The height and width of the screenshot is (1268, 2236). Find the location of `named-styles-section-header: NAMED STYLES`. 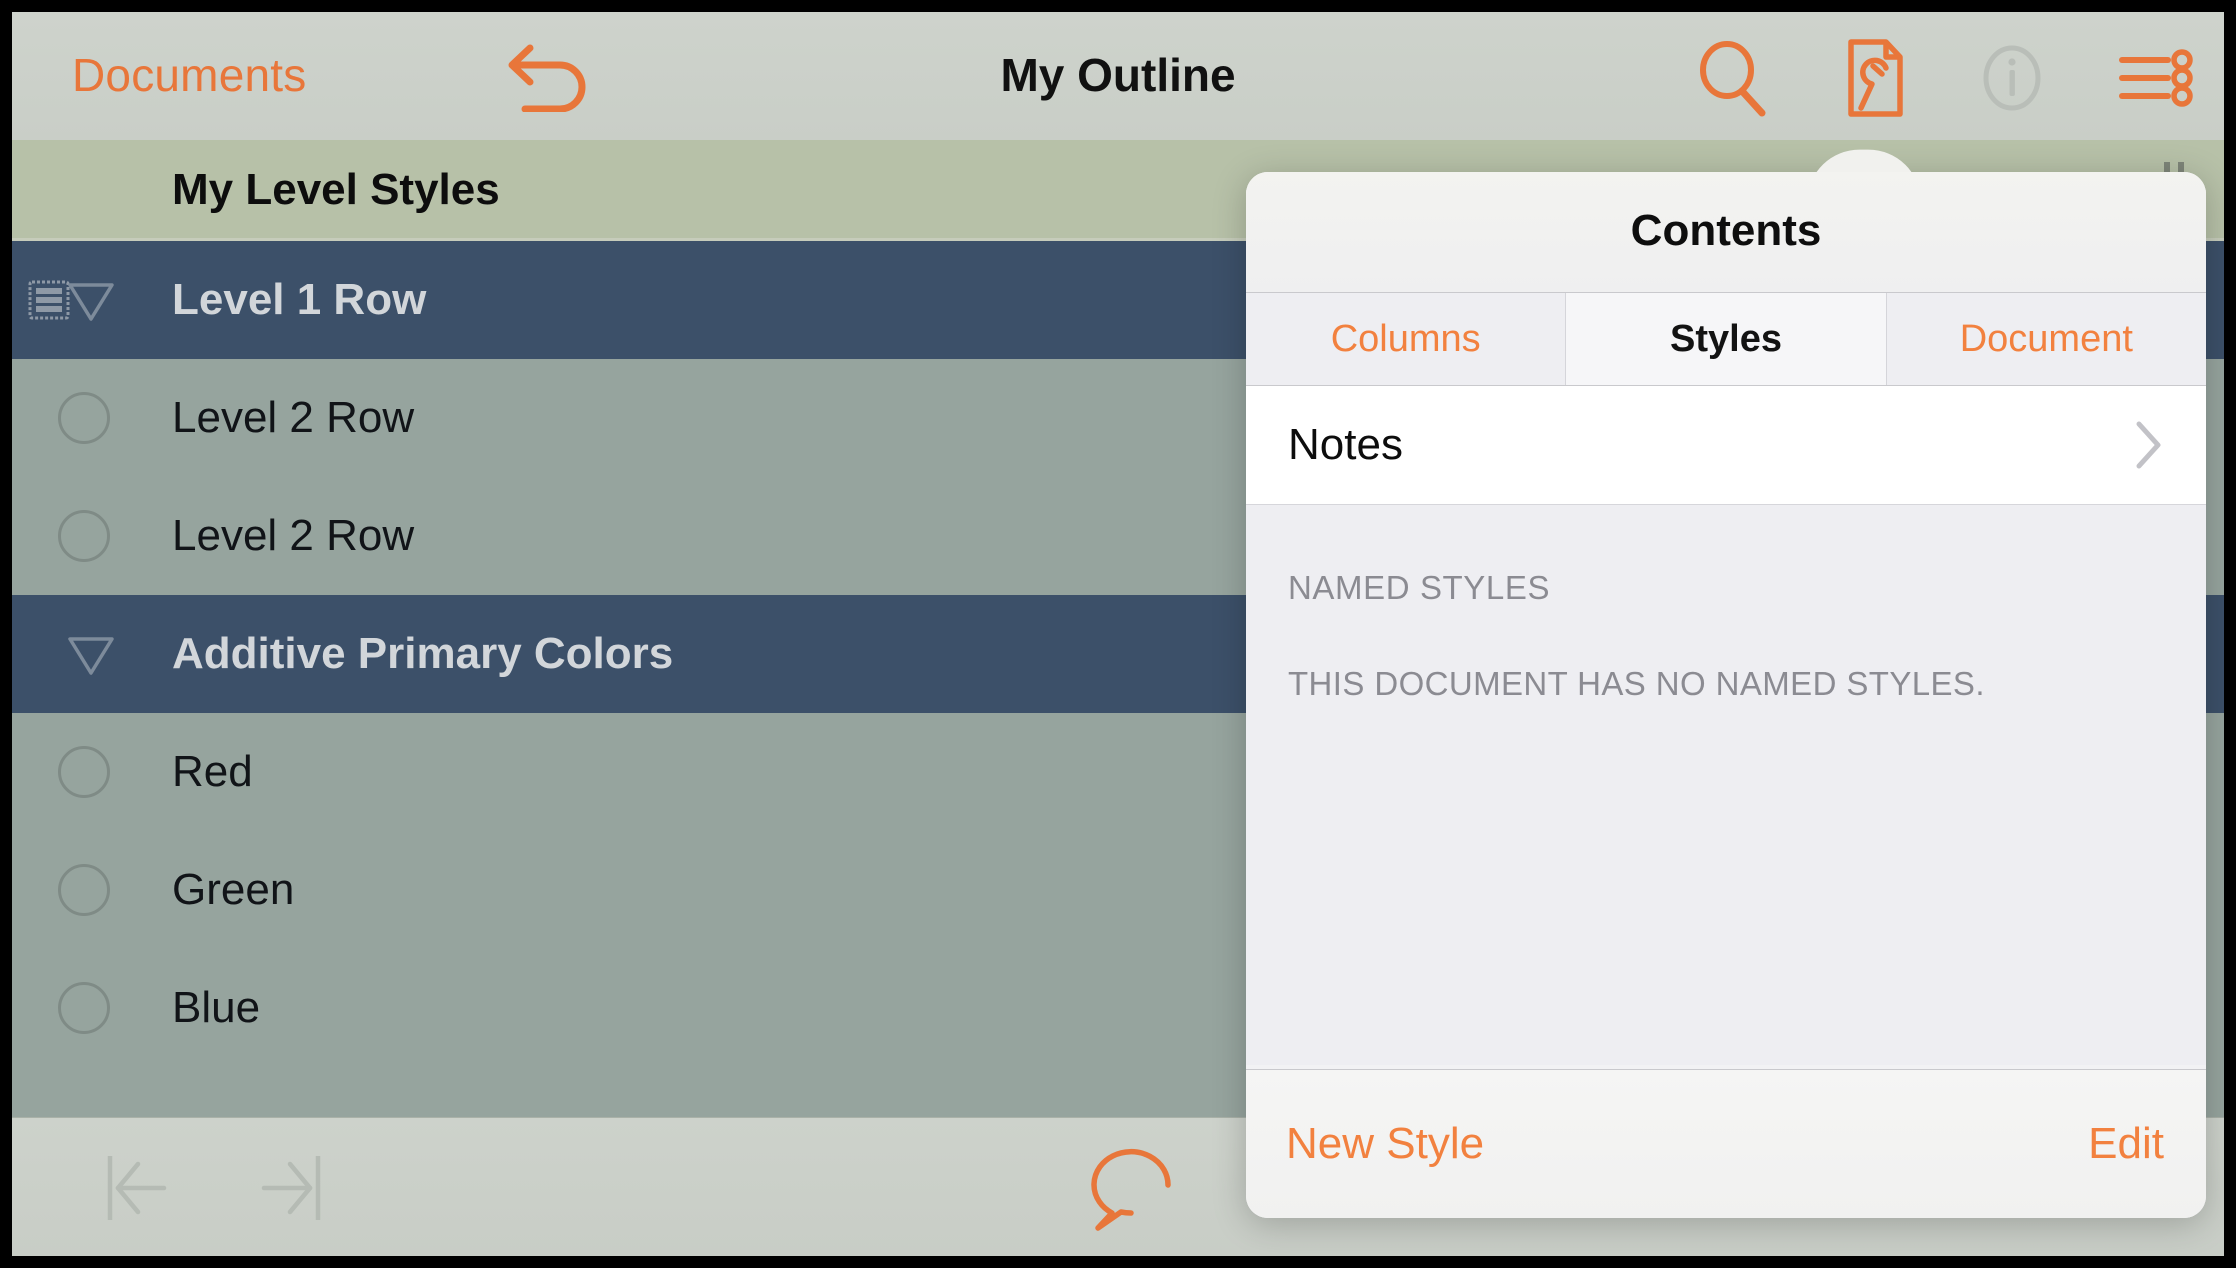

named-styles-section-header: NAMED STYLES is located at coordinates (1419, 587).